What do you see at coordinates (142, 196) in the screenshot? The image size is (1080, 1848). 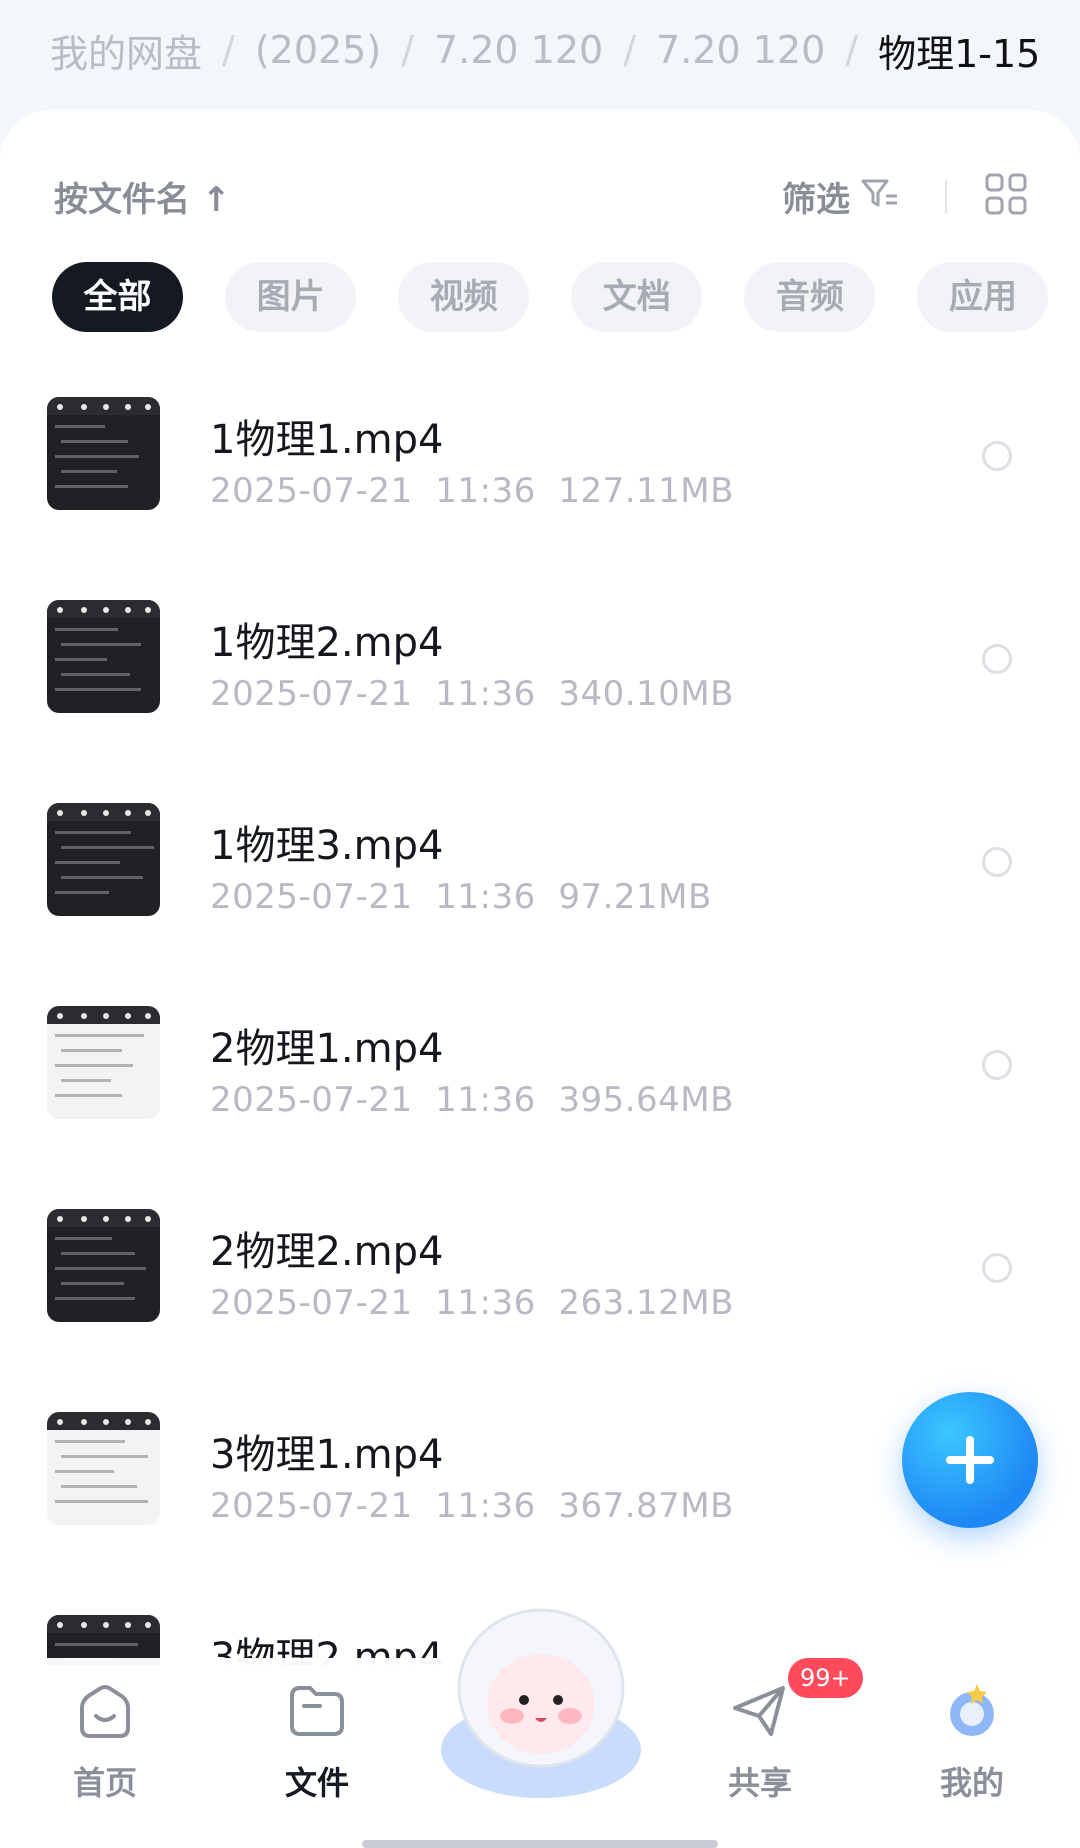 I see `sort-button: 按文件名 ↑` at bounding box center [142, 196].